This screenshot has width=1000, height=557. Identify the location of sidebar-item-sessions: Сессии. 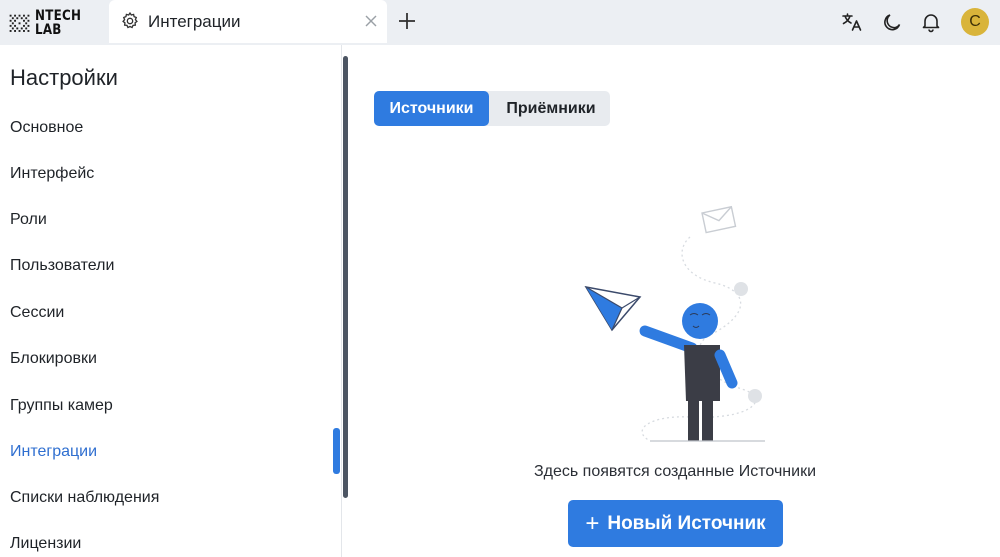
(37, 313).